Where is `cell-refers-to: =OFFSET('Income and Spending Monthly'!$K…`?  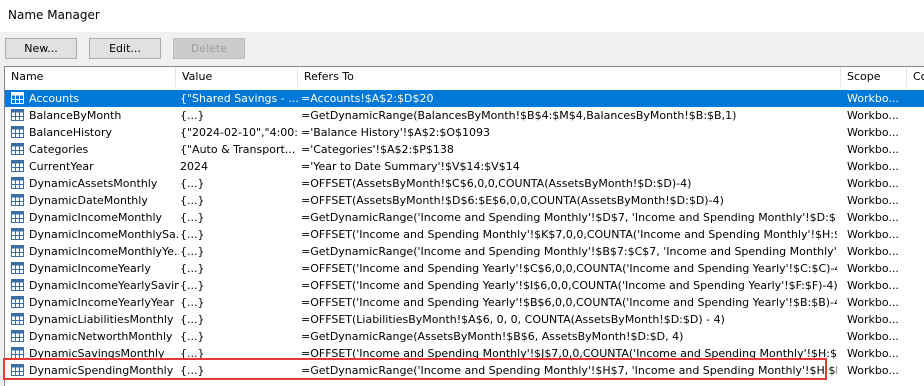 cell-refers-to: =OFFSET('Income and Spending Monthly'!$K… is located at coordinates (569, 234).